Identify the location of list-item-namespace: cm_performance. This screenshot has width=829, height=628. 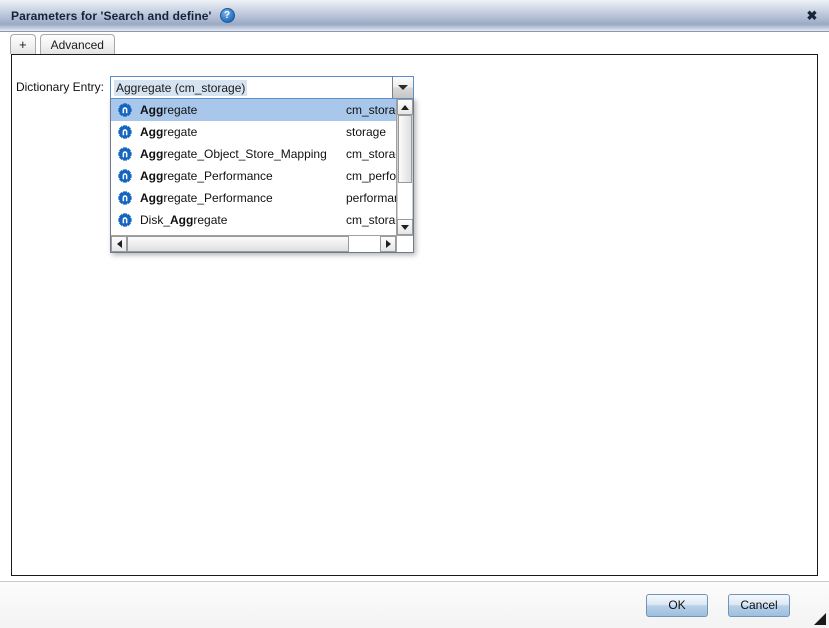
(371, 176).